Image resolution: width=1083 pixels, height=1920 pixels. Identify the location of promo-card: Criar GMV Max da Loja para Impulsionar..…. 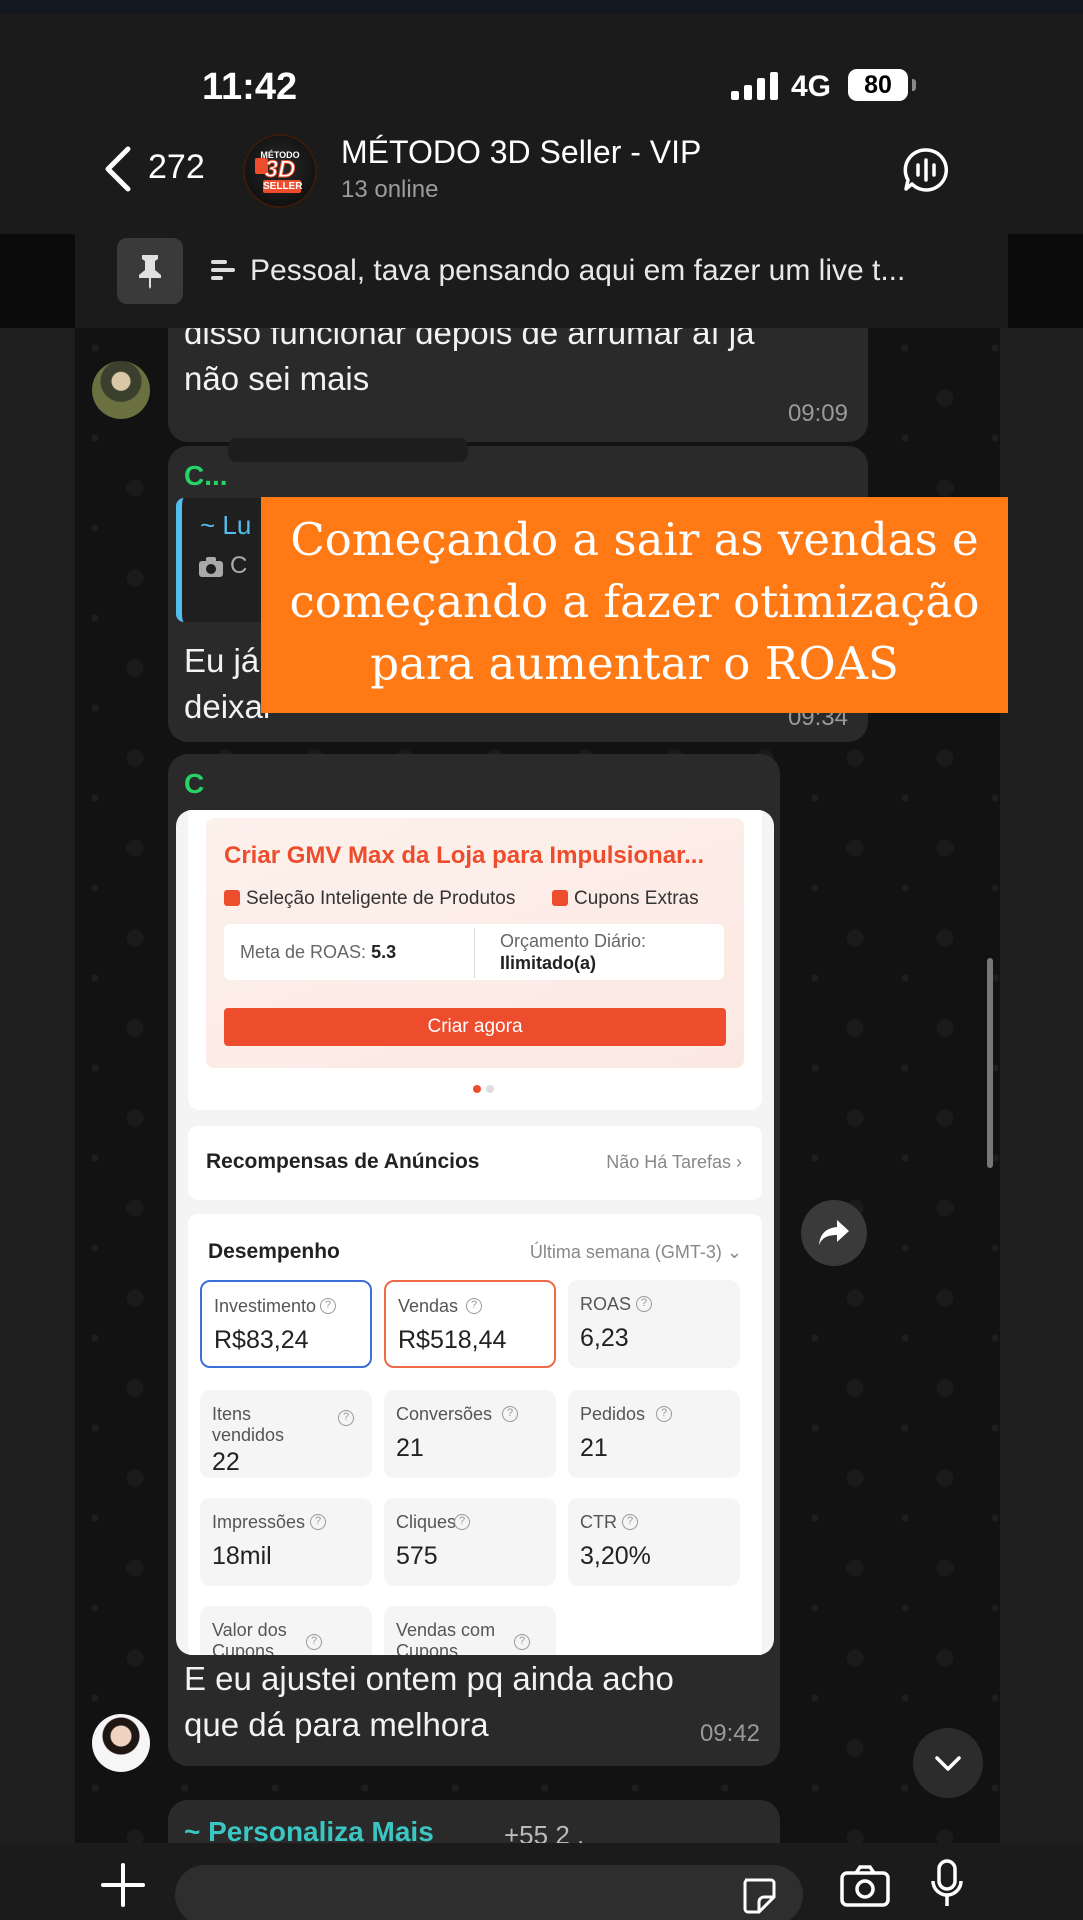
(475, 960).